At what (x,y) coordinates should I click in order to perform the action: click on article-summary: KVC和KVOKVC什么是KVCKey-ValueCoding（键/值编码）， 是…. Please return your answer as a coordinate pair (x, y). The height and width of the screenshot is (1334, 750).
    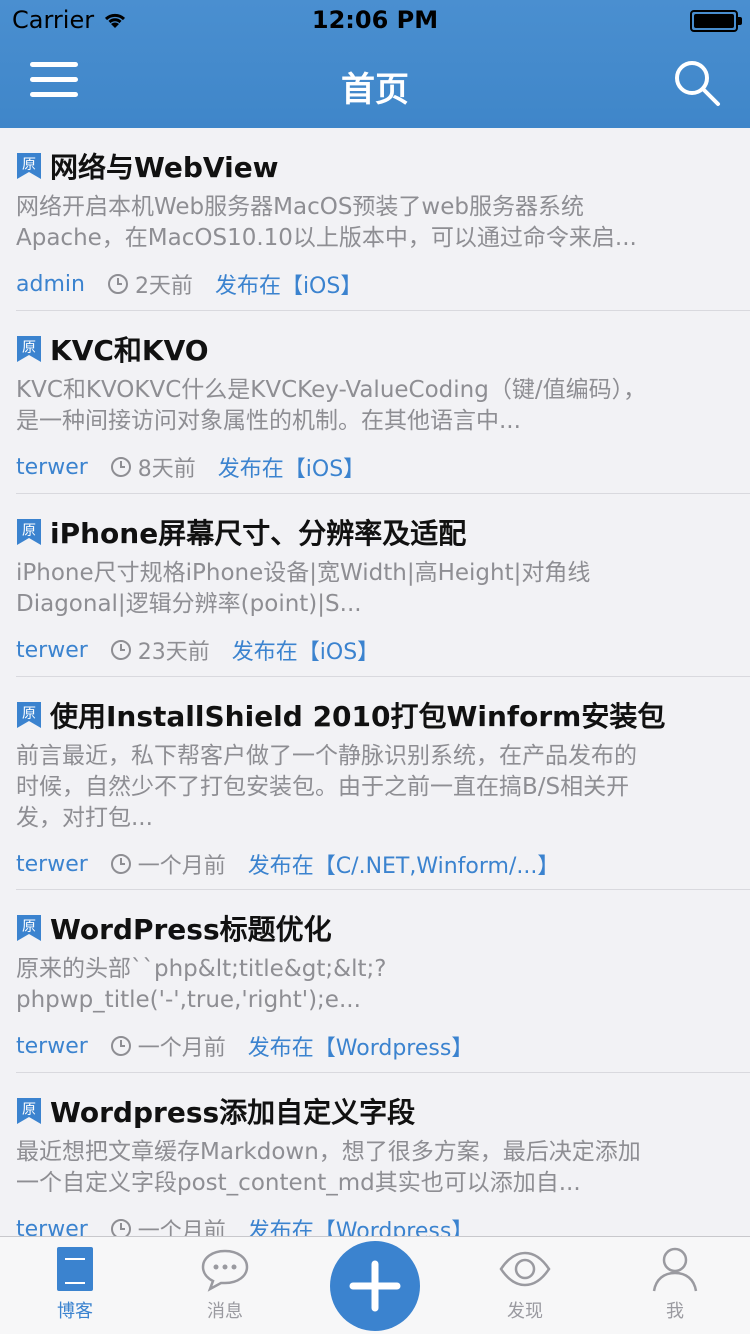
    Looking at the image, I should click on (375, 406).